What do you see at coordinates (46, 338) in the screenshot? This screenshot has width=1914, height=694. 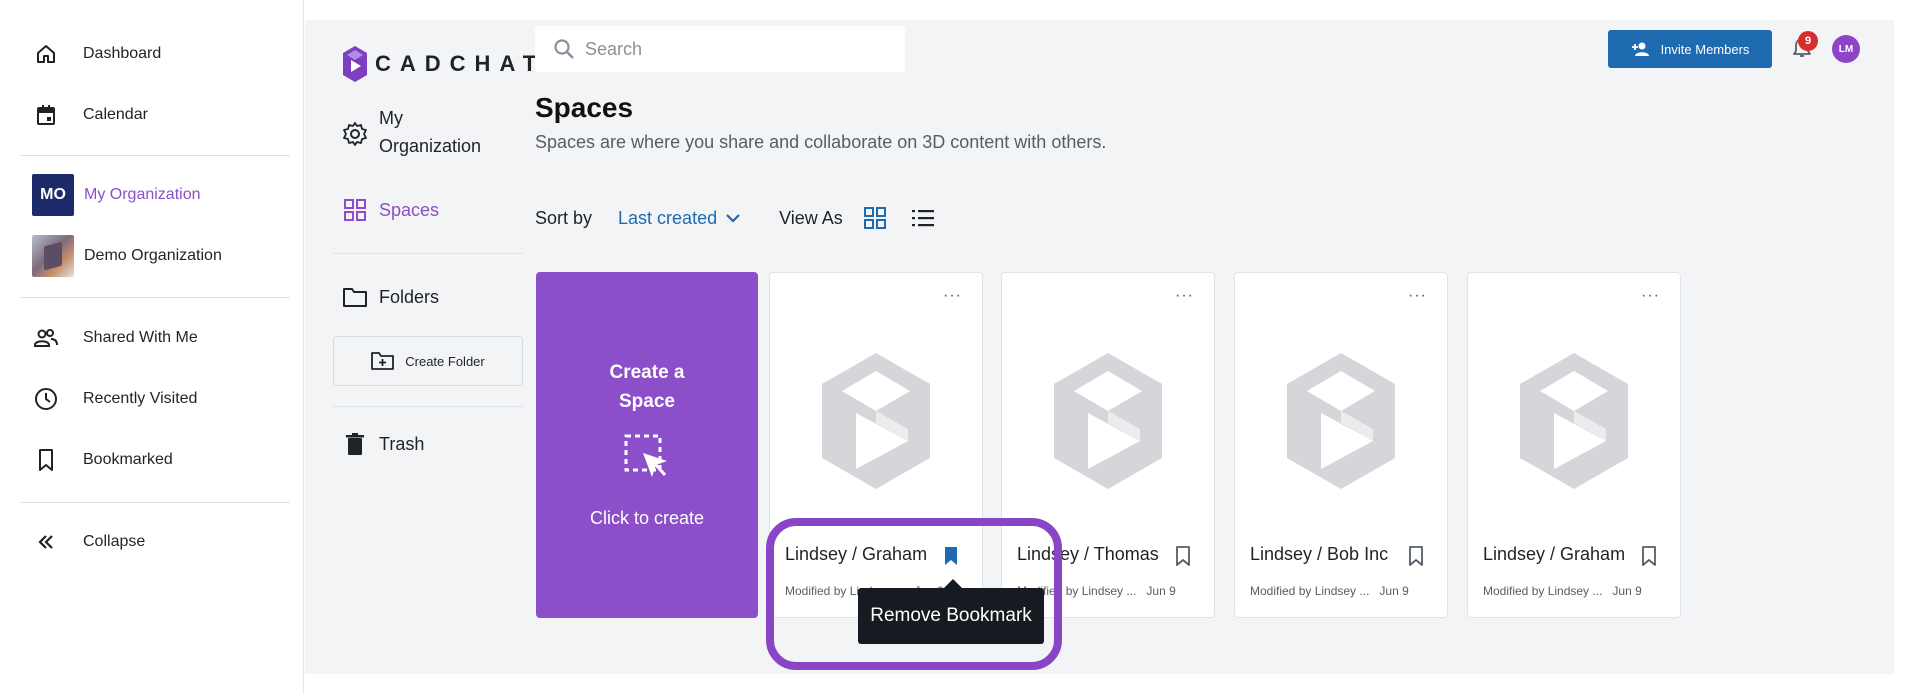 I see `people-icon` at bounding box center [46, 338].